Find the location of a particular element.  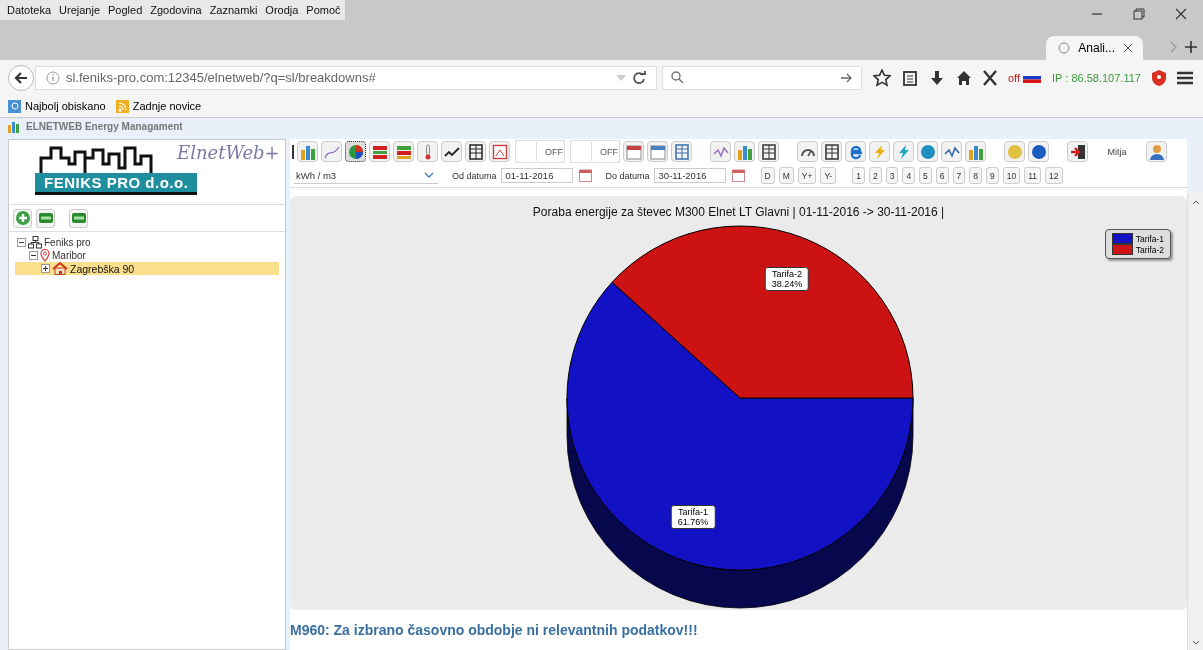

loading-icon is located at coordinates (1064, 48).